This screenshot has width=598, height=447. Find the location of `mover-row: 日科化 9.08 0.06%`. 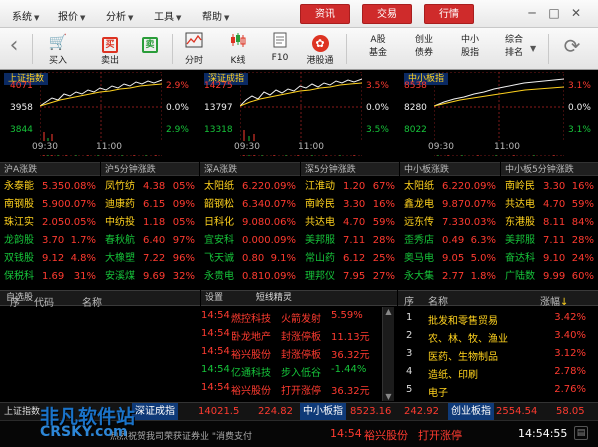

mover-row: 日科化 9.08 0.06% is located at coordinates (251, 222).